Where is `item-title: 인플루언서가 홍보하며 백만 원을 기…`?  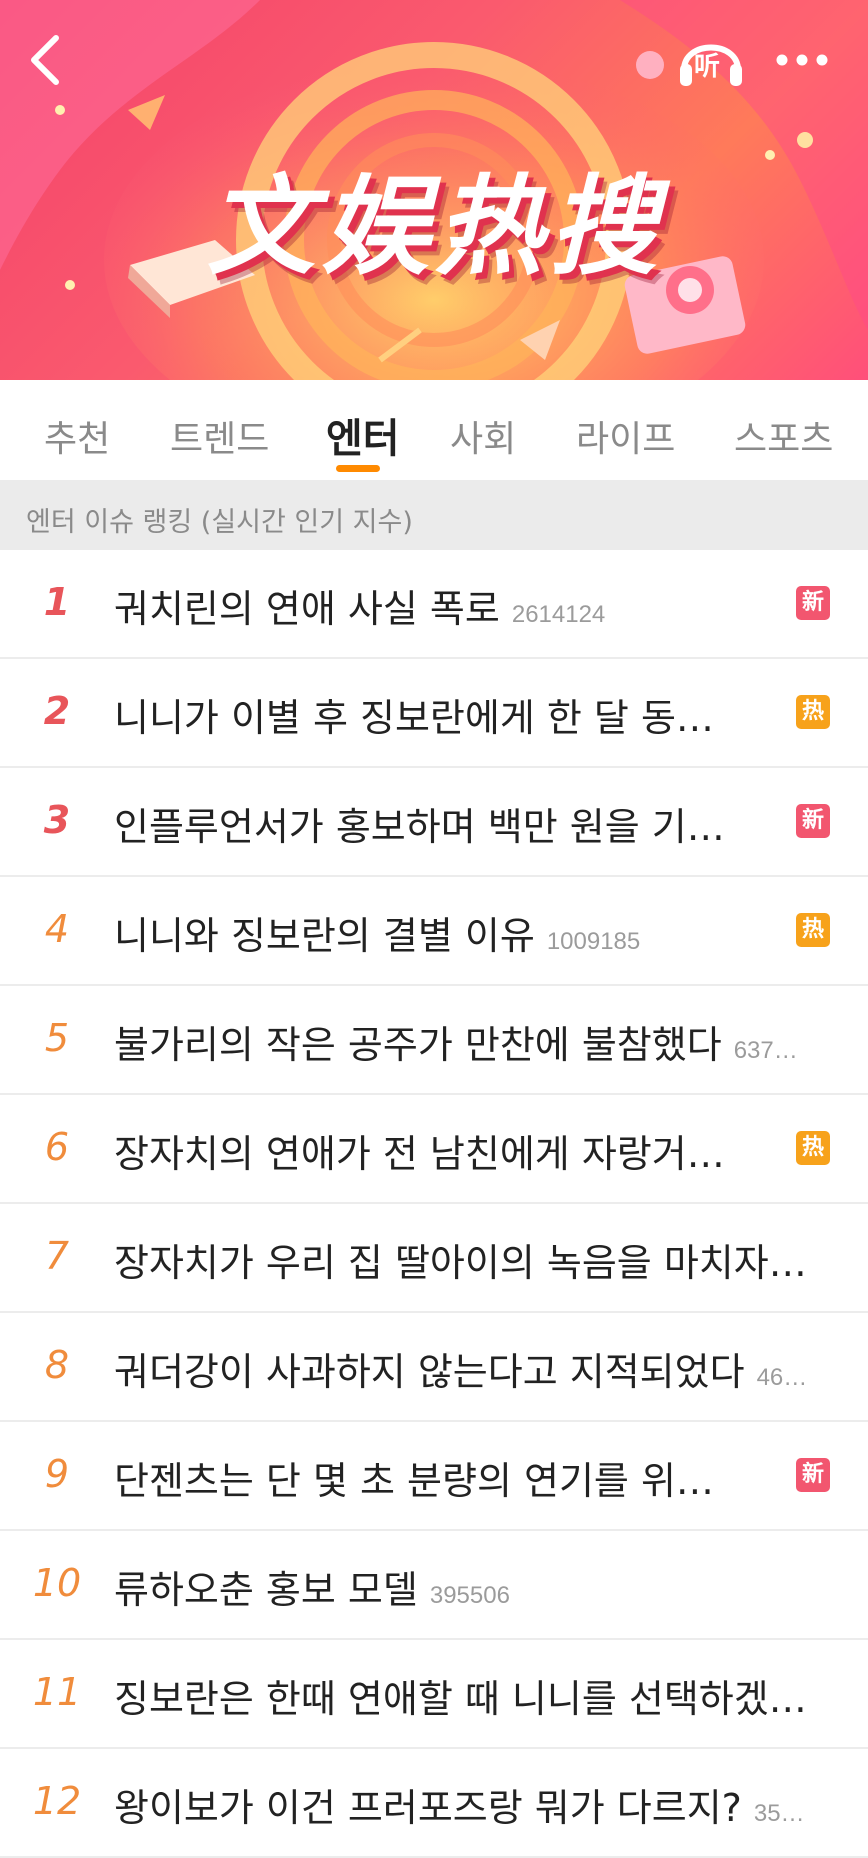
item-title: 인플루언서가 홍보하며 백만 원을 기… is located at coordinates (419, 825).